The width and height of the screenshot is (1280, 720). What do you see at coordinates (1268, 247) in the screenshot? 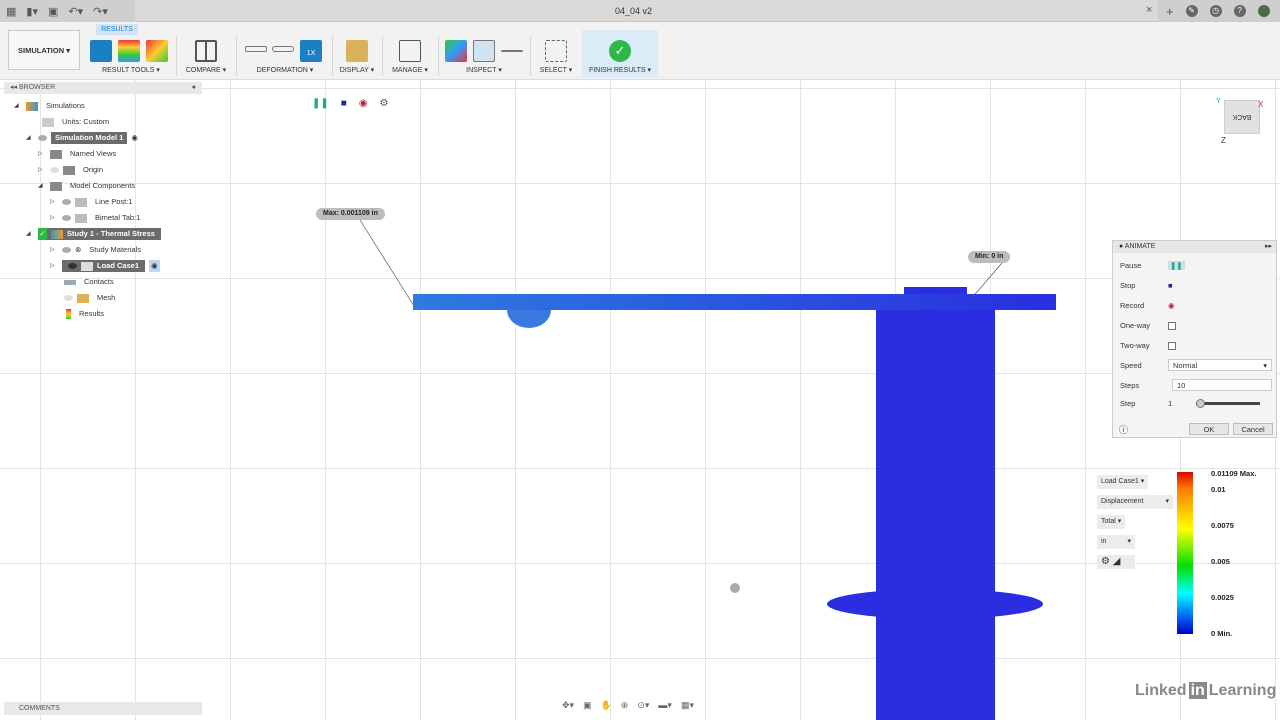
I see `expand-icon: ▸▸` at bounding box center [1268, 247].